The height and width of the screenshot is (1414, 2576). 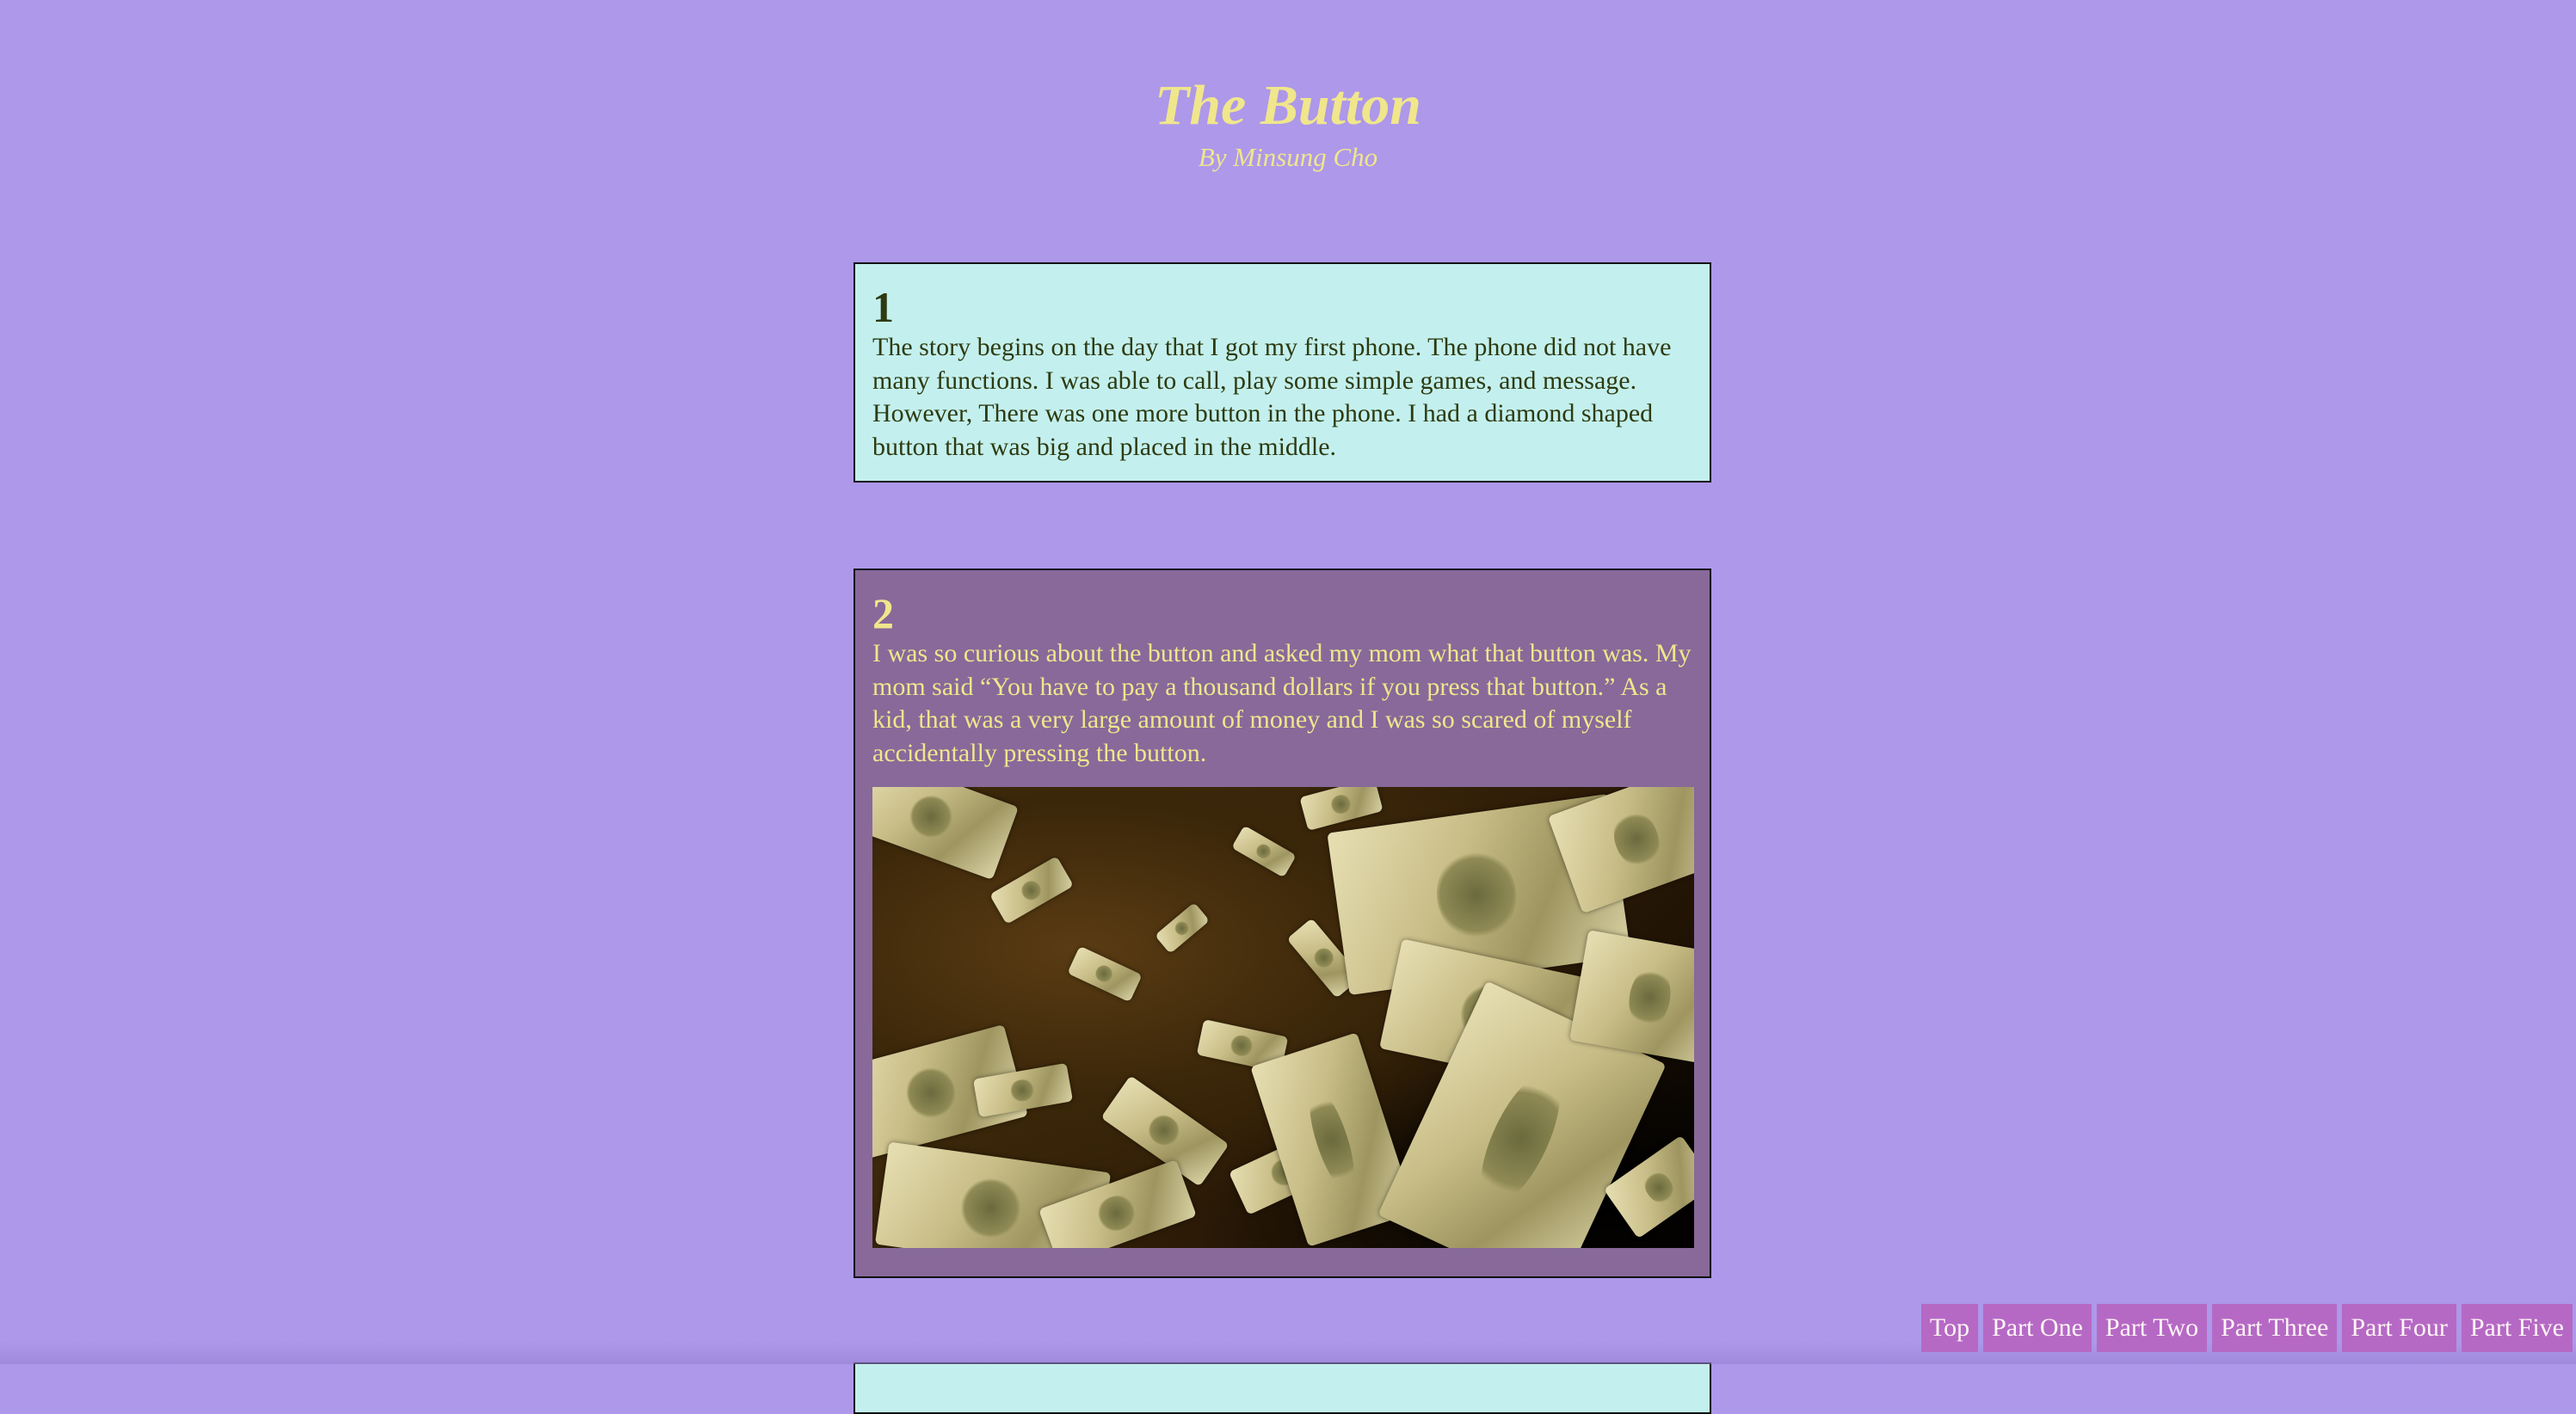 What do you see at coordinates (1949, 1328) in the screenshot?
I see `nav-top-button: Top` at bounding box center [1949, 1328].